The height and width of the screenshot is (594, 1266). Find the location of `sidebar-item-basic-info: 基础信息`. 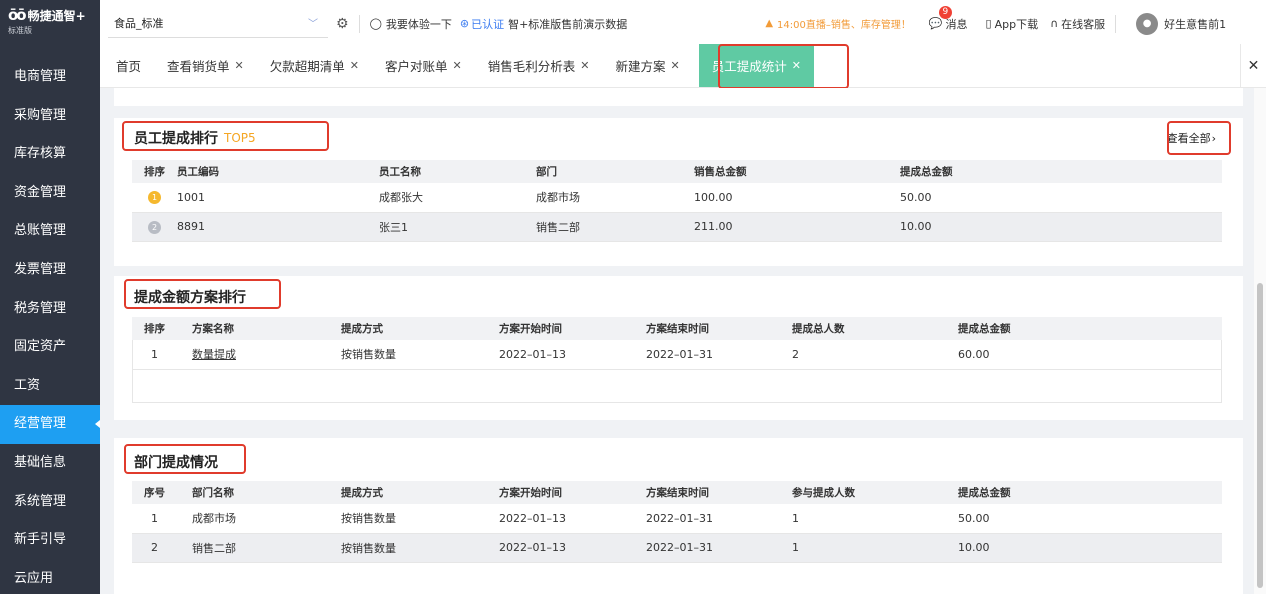

sidebar-item-basic-info: 基础信息 is located at coordinates (50, 463).